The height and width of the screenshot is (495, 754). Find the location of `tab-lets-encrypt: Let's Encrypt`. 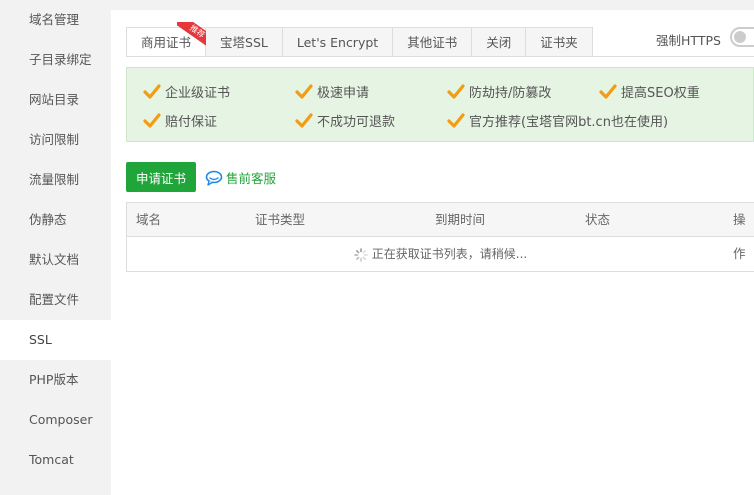

tab-lets-encrypt: Let's Encrypt is located at coordinates (338, 42).